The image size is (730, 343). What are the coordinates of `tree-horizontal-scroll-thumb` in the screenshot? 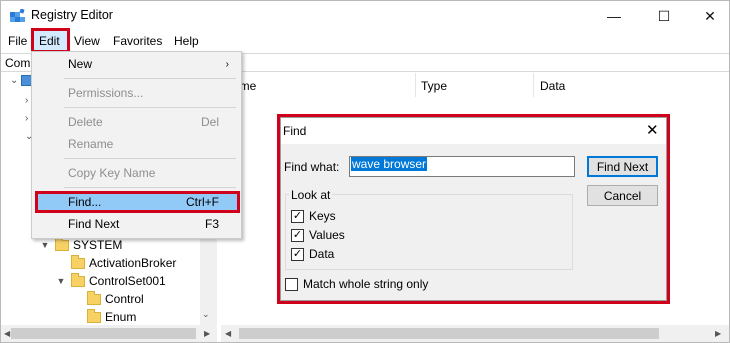 It's located at (103, 333).